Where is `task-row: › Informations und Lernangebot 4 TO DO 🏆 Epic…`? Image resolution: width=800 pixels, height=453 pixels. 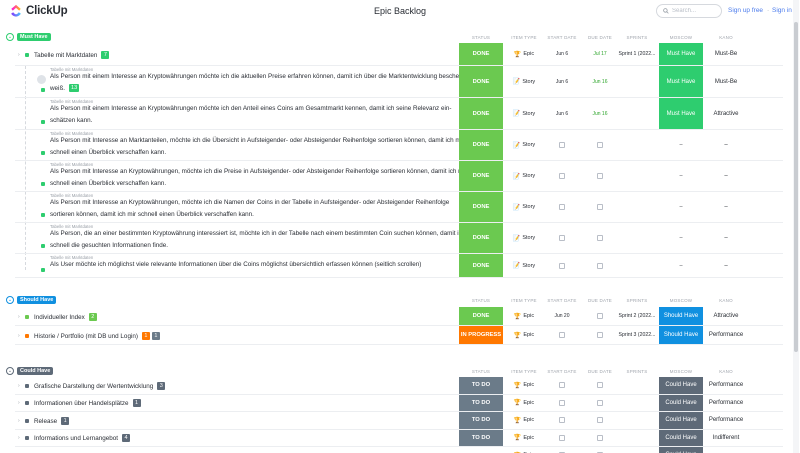 task-row: › Informations und Lernangebot 4 TO DO 🏆 Epic… is located at coordinates (399, 438).